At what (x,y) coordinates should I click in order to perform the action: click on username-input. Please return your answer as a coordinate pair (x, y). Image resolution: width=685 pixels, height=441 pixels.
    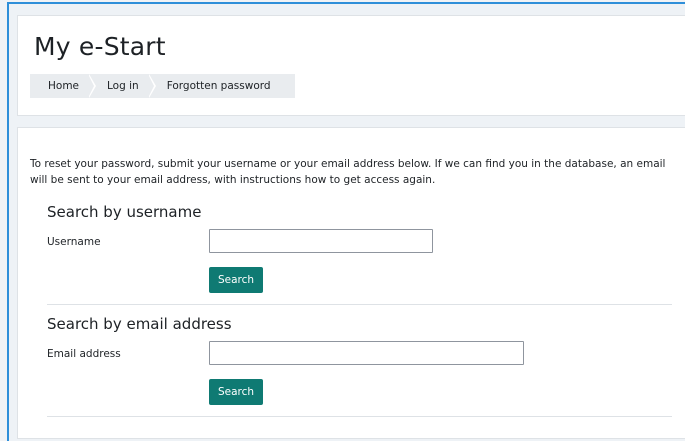
    Looking at the image, I should click on (321, 241).